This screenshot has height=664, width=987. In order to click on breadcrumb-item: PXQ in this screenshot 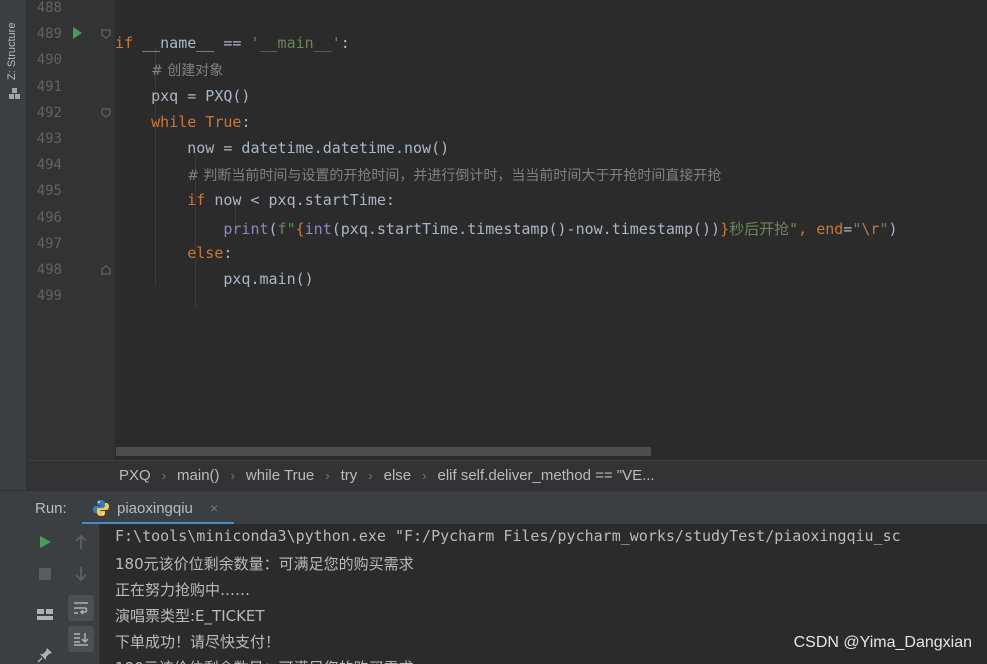, I will do `click(135, 475)`.